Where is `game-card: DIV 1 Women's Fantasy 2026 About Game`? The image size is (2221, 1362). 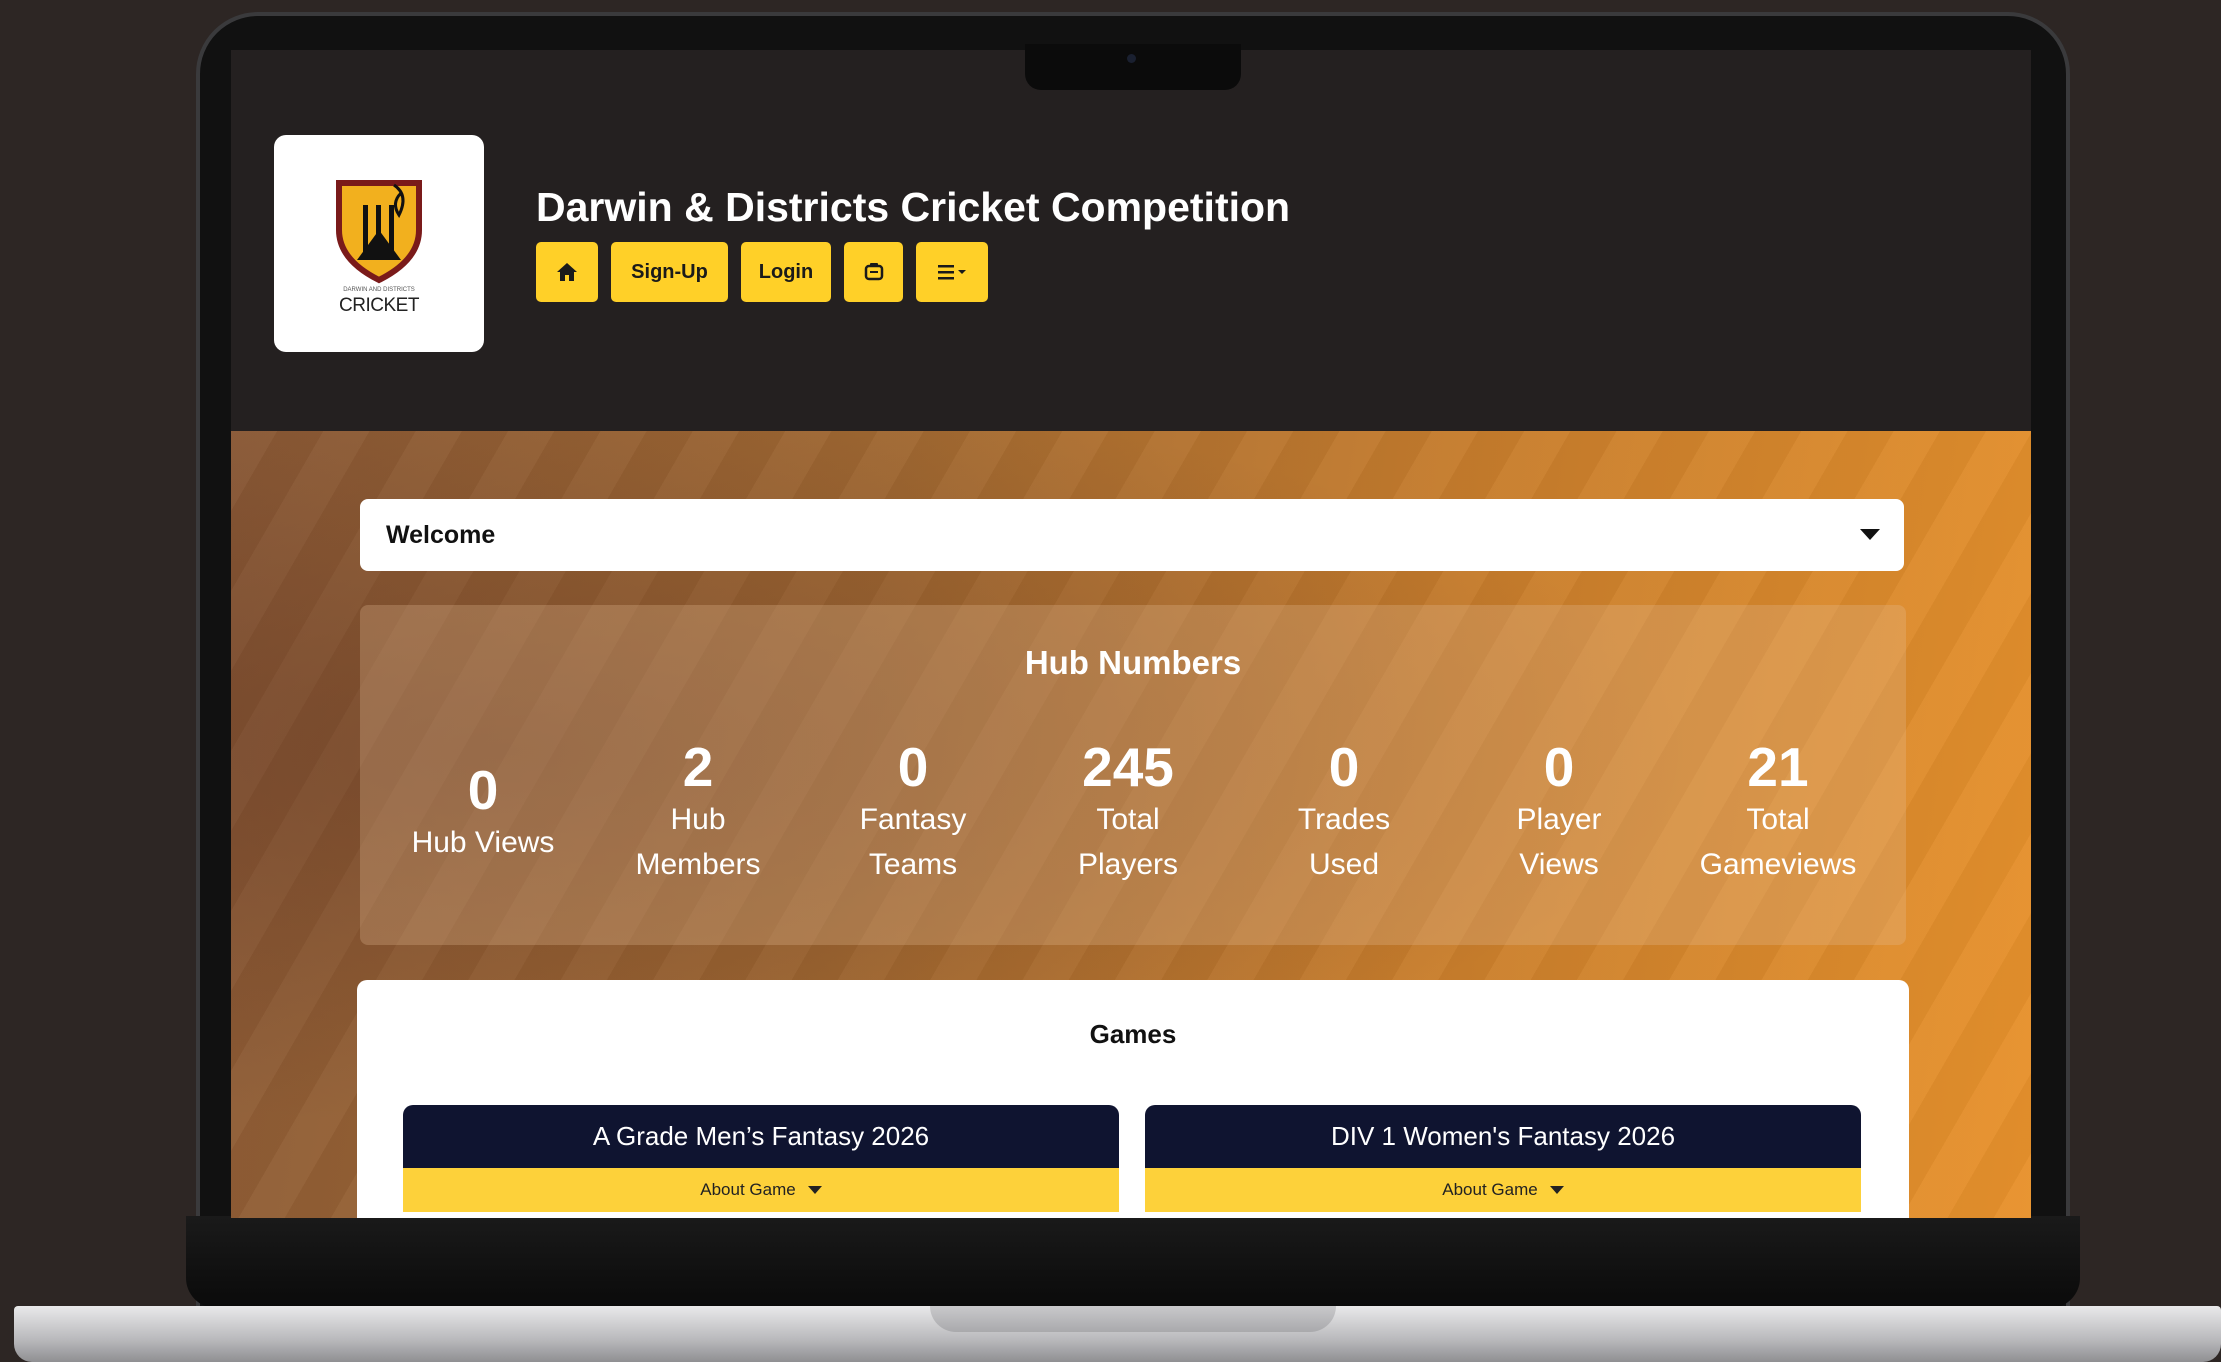 game-card: DIV 1 Women's Fantasy 2026 About Game is located at coordinates (1503, 1161).